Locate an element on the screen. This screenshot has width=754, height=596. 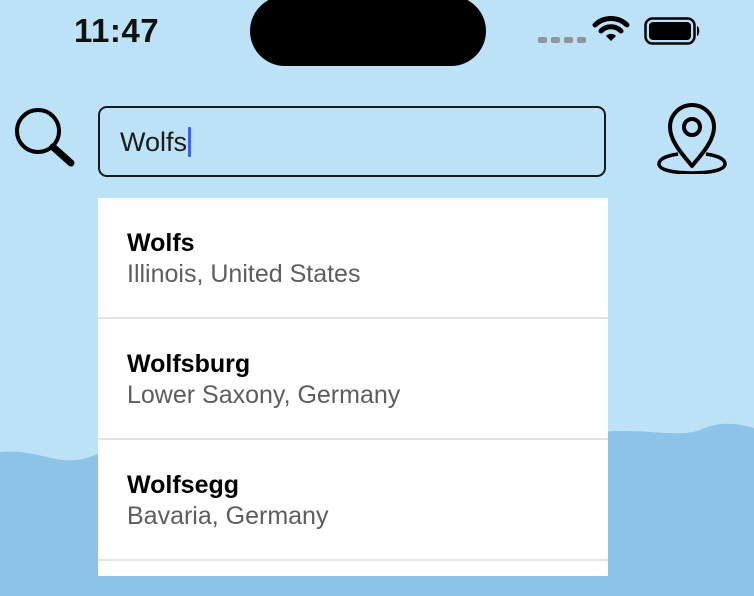
result-item: Wolfsegg Bavaria, Germany is located at coordinates (353, 500).